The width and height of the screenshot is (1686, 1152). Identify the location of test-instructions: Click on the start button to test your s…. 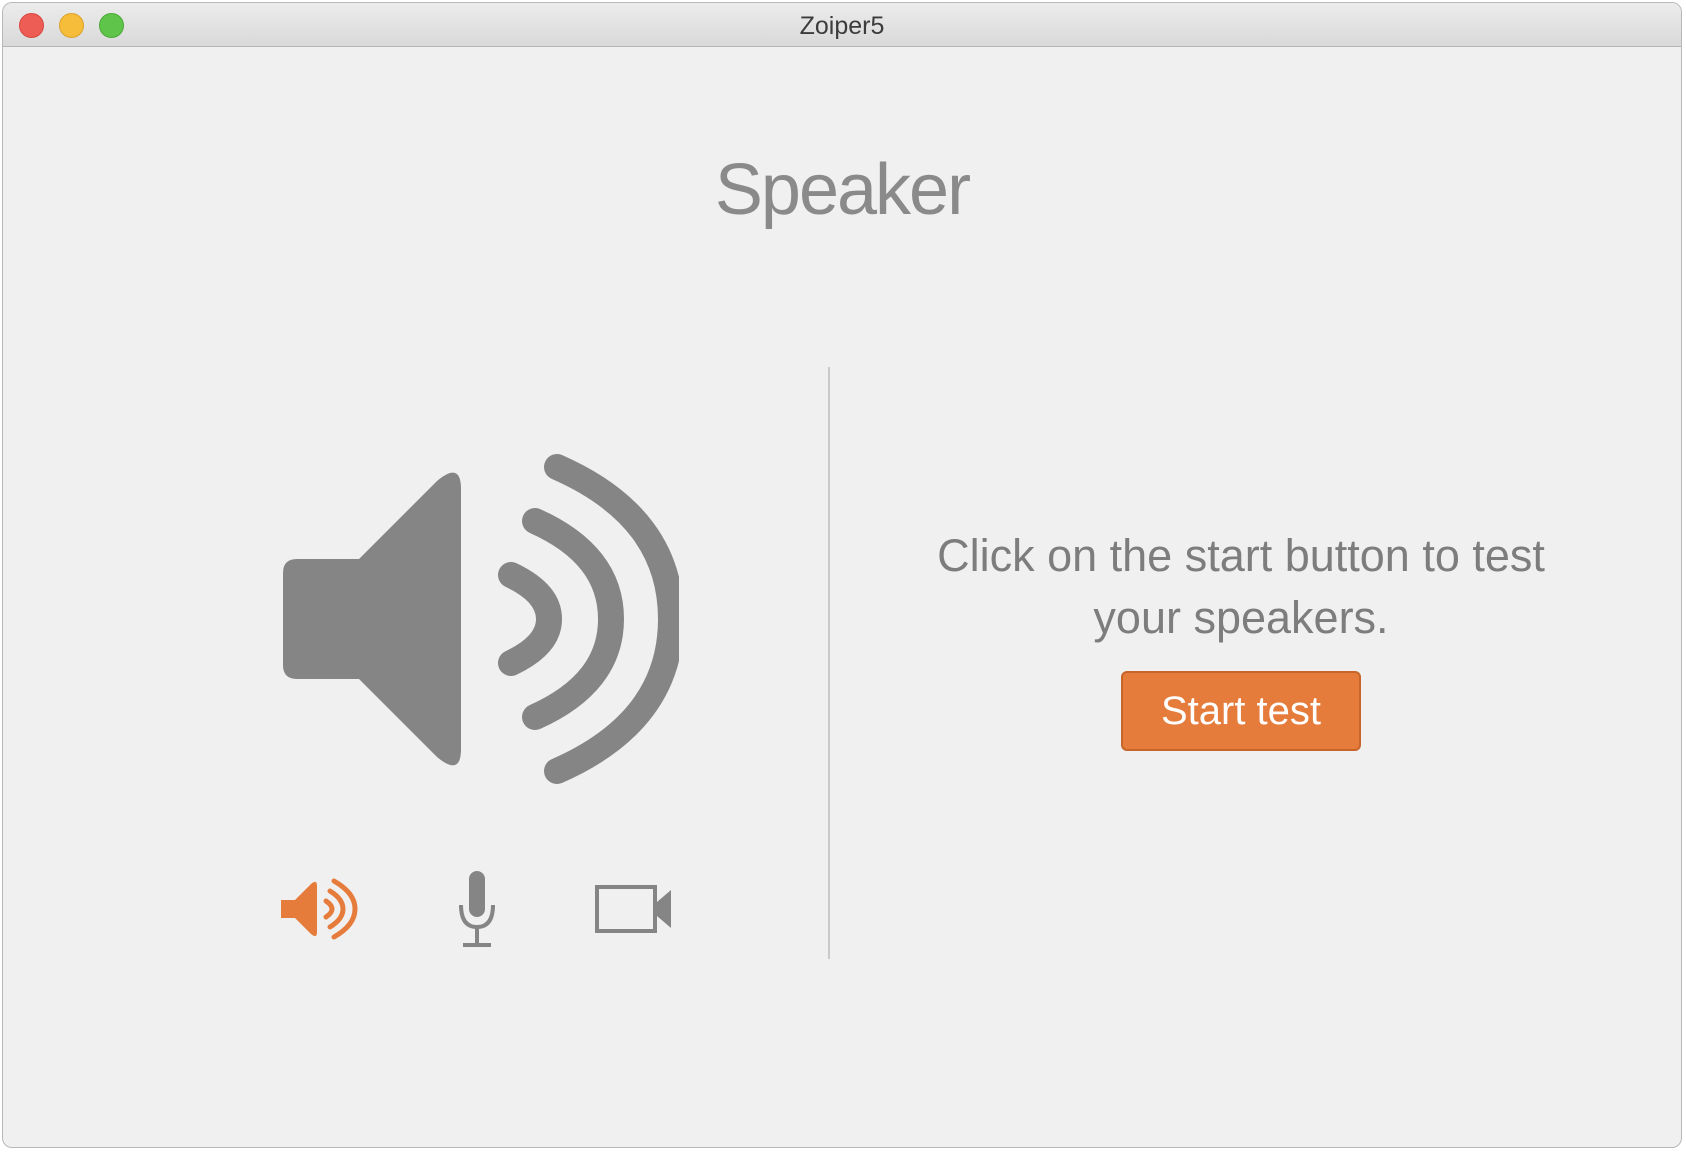
(1241, 586).